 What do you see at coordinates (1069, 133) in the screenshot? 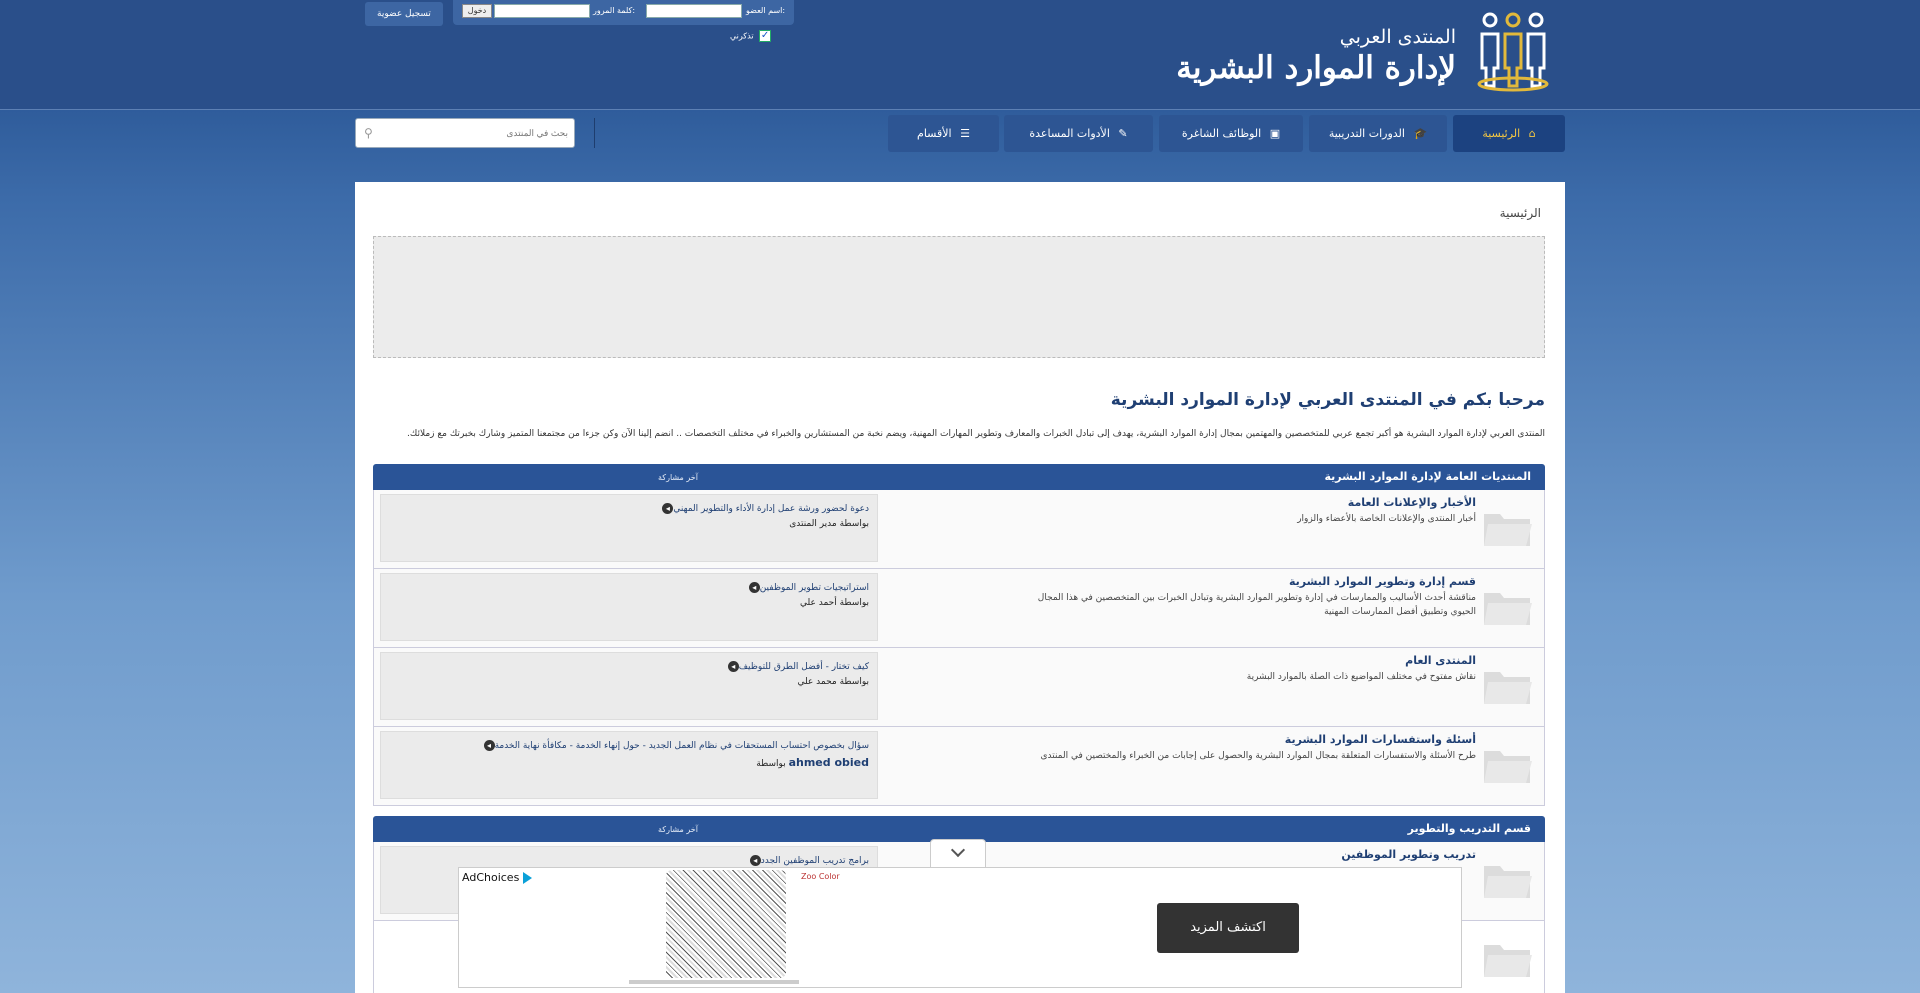
I see `nav-tools-label: الأدوات المساعدة` at bounding box center [1069, 133].